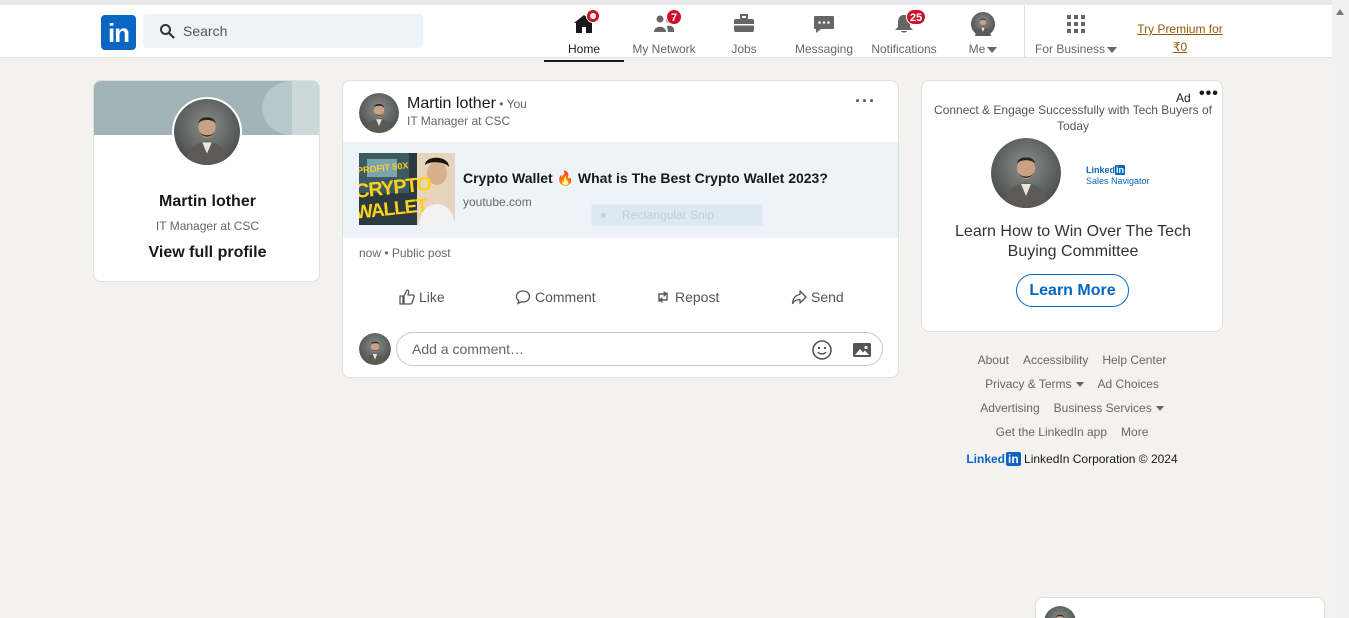  Describe the element at coordinates (1070, 49) in the screenshot. I see `nav-for-business-label: For Business` at that location.